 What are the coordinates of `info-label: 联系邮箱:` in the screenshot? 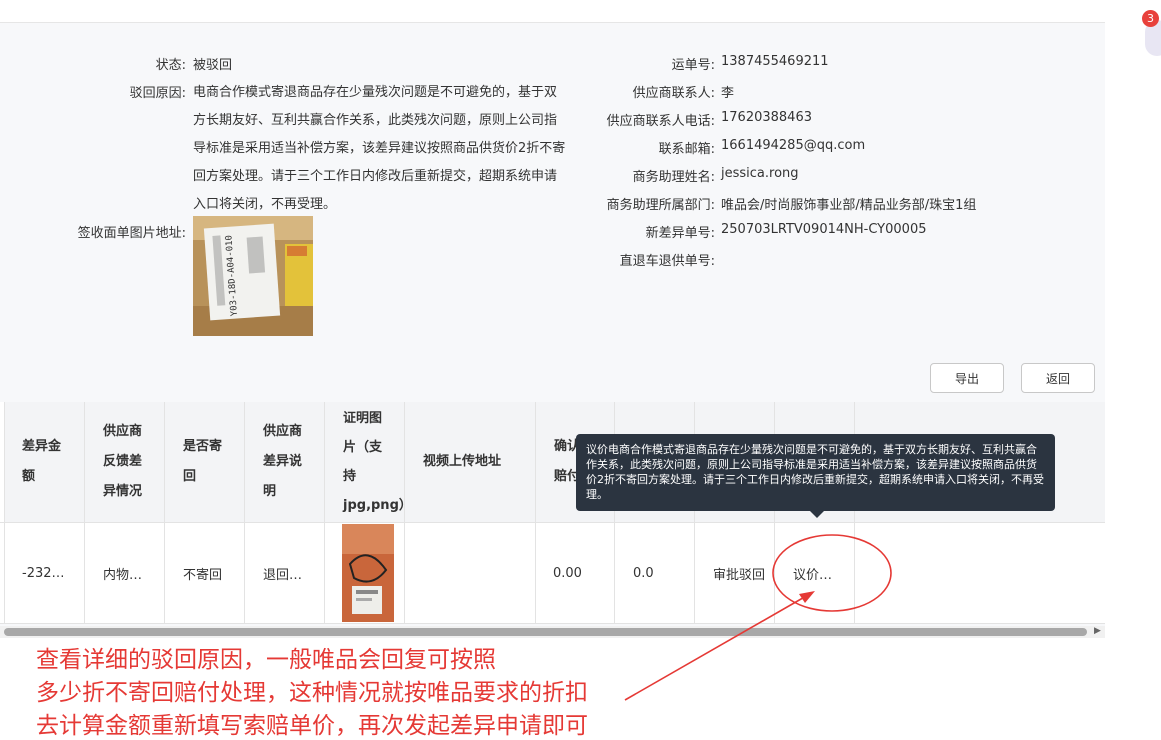 It's located at (686, 149).